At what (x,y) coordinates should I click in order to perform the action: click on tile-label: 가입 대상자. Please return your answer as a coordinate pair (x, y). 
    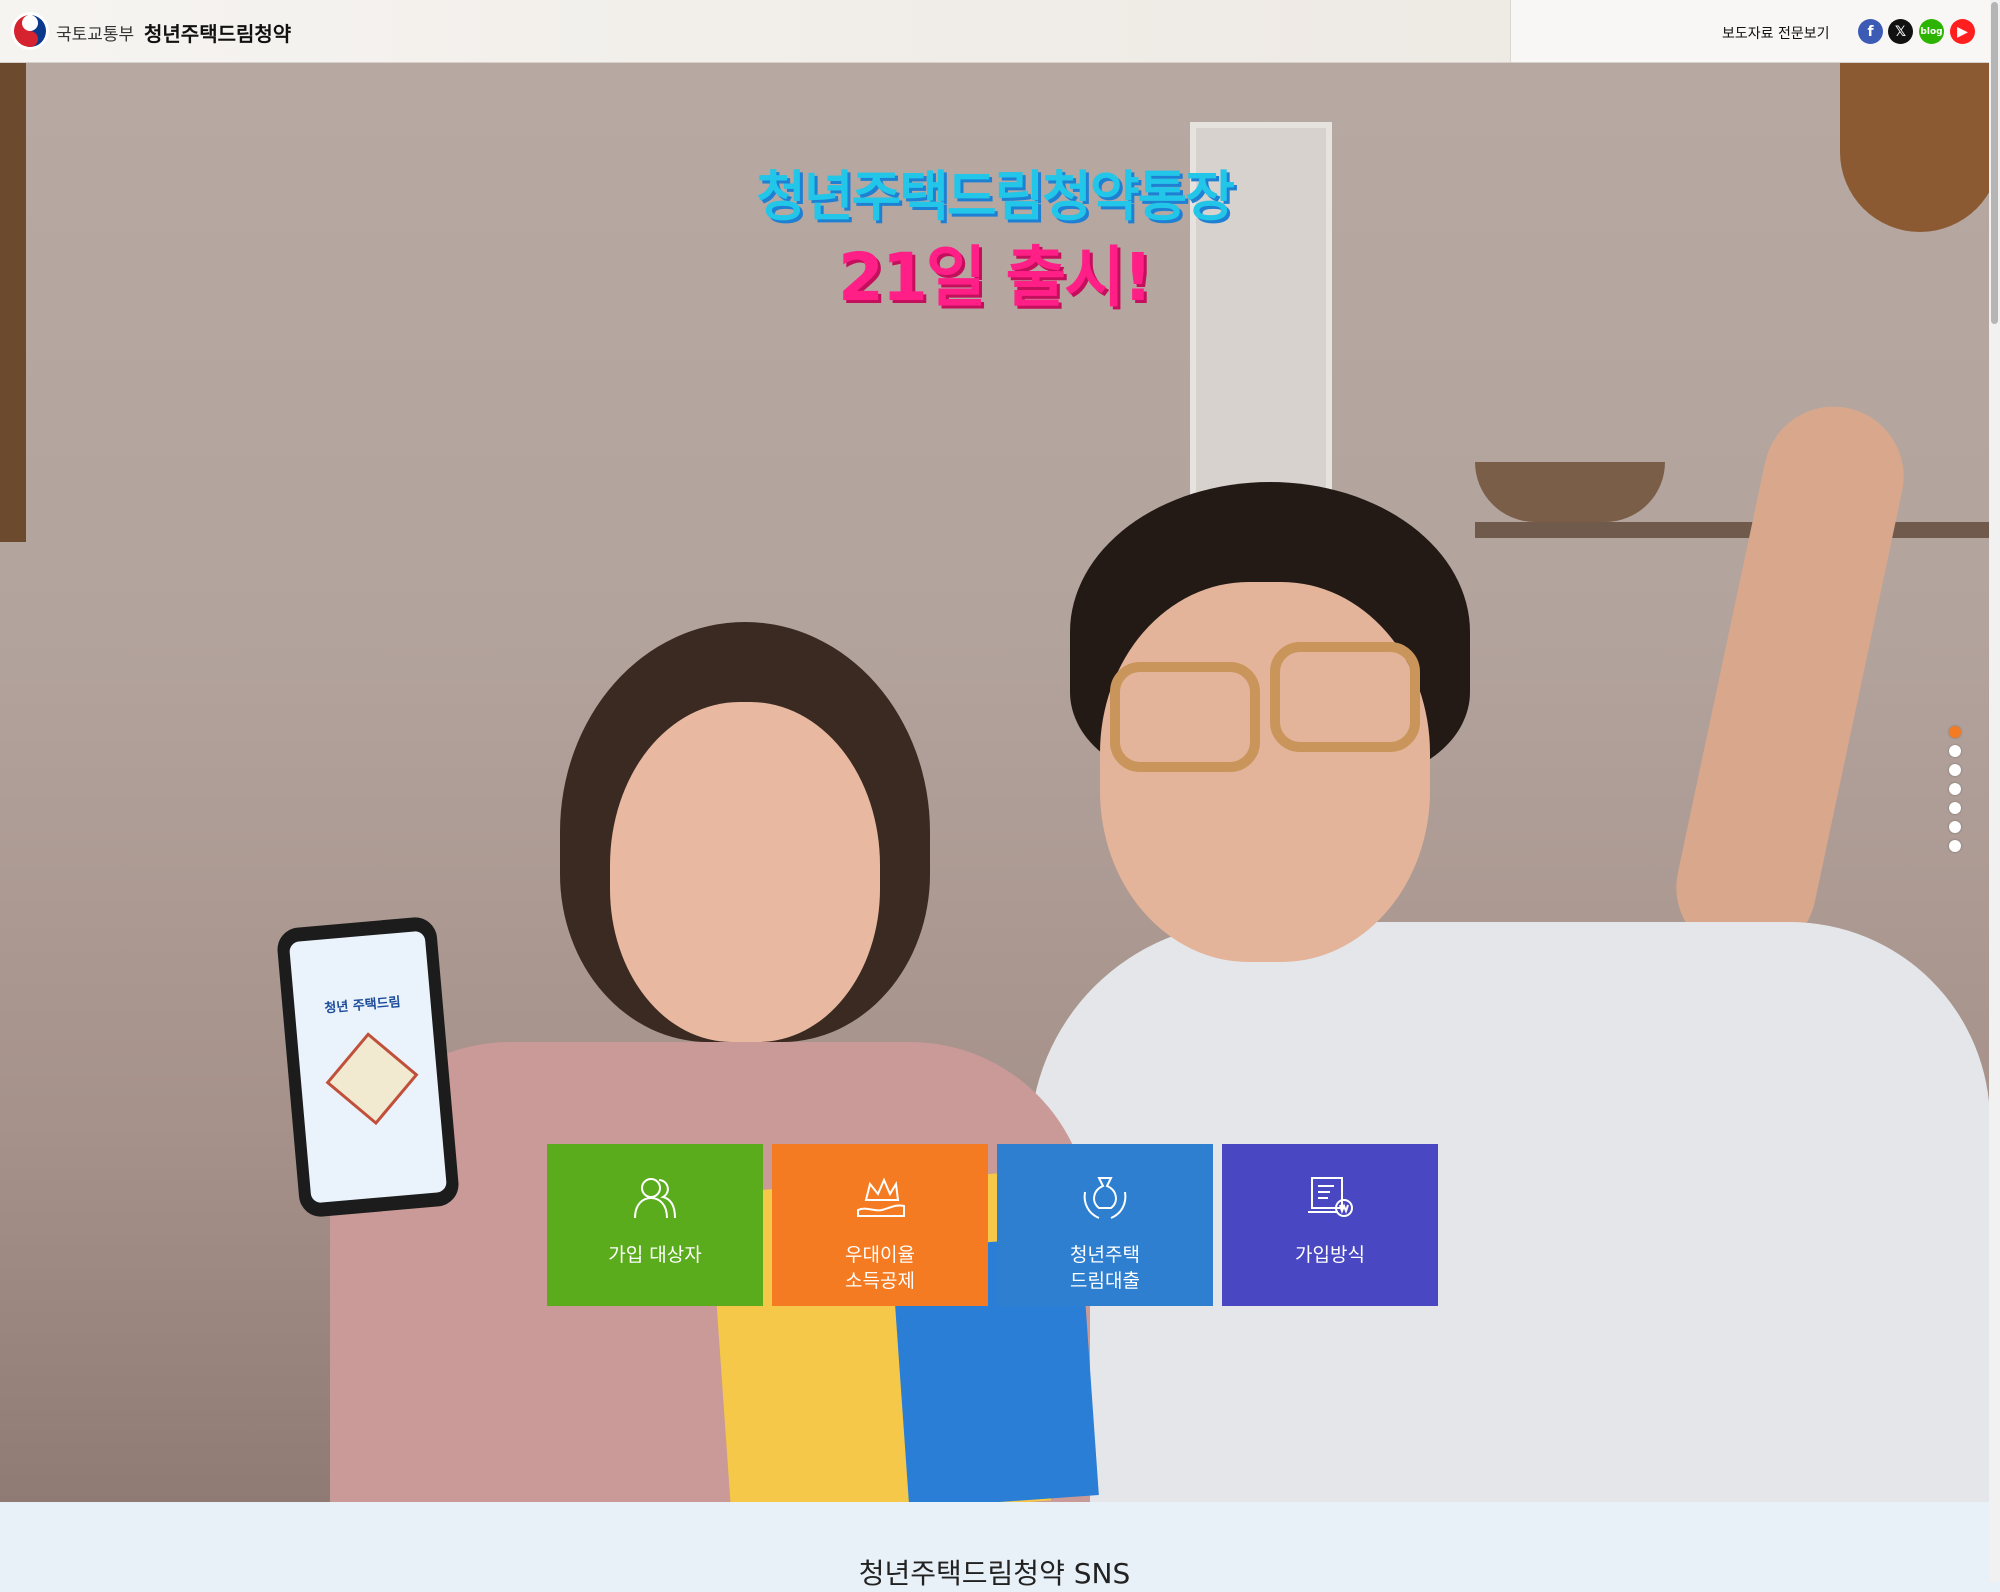
    Looking at the image, I should click on (655, 1255).